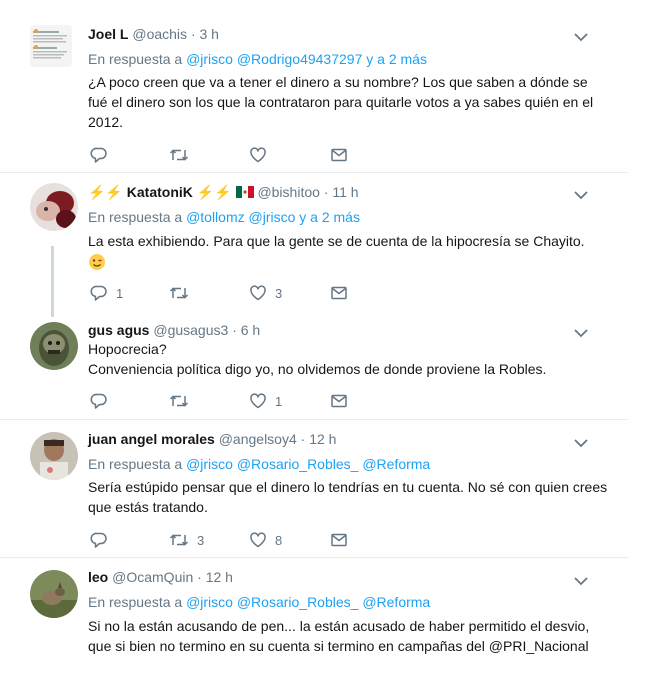  Describe the element at coordinates (52, 281) in the screenshot. I see `thread-connector-line` at that location.